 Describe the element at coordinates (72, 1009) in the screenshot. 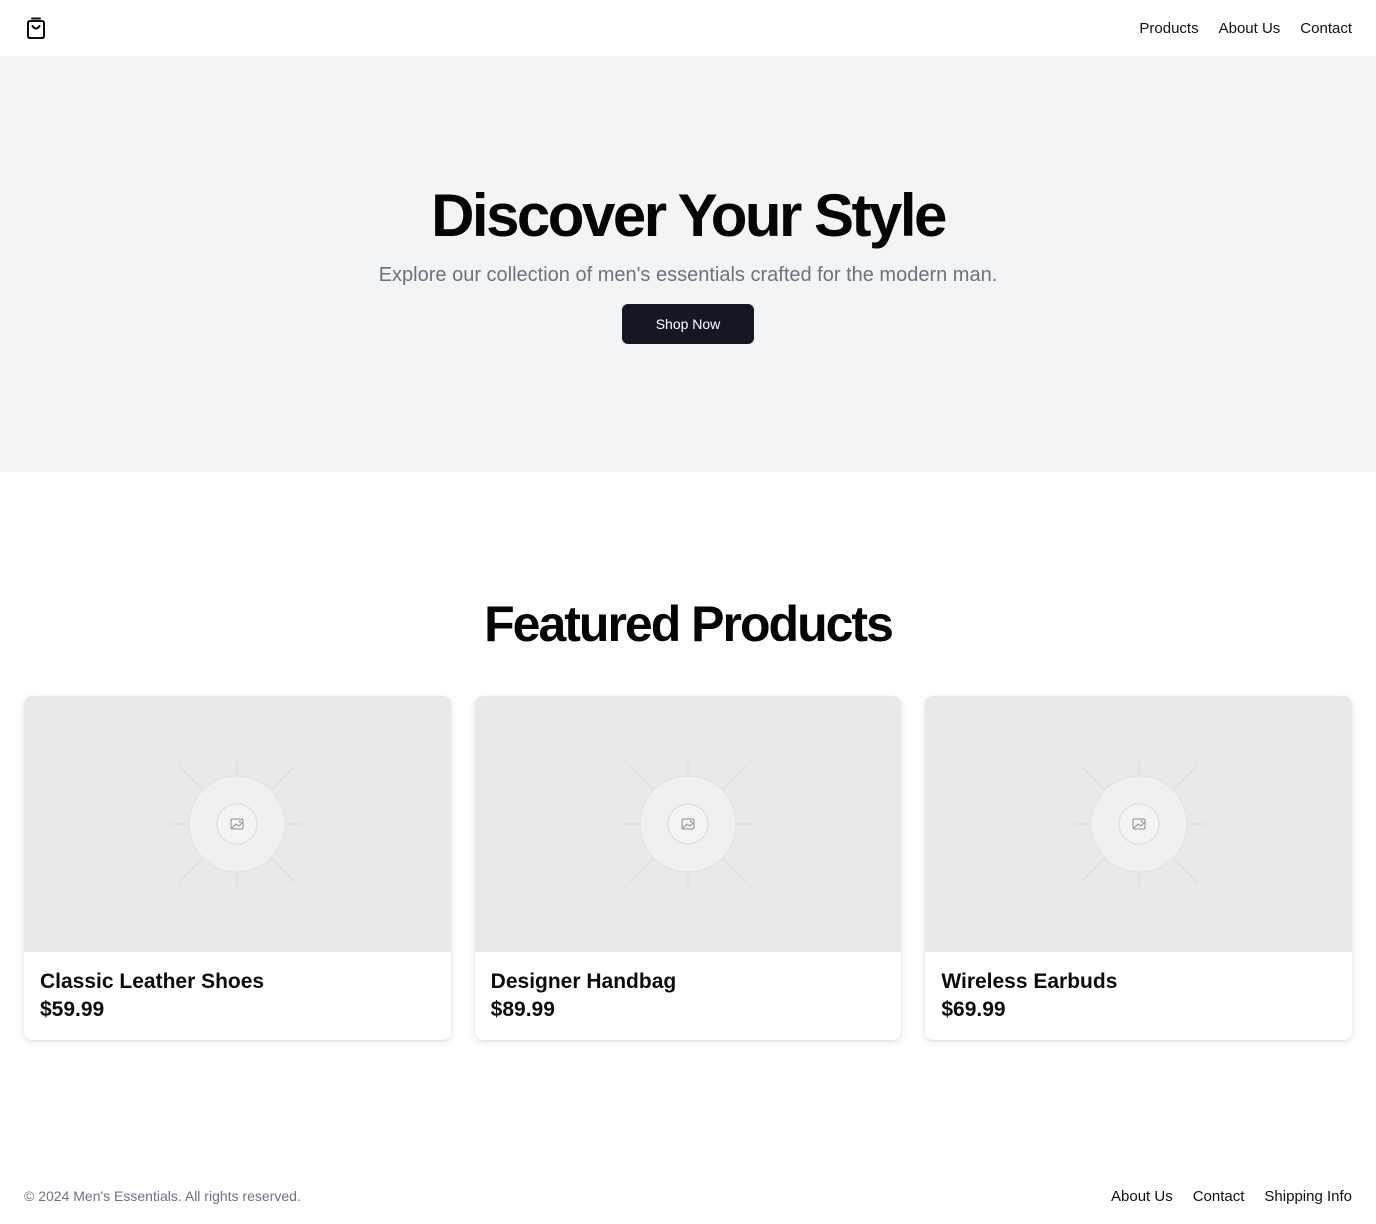

I see `product-price: $59.99` at that location.